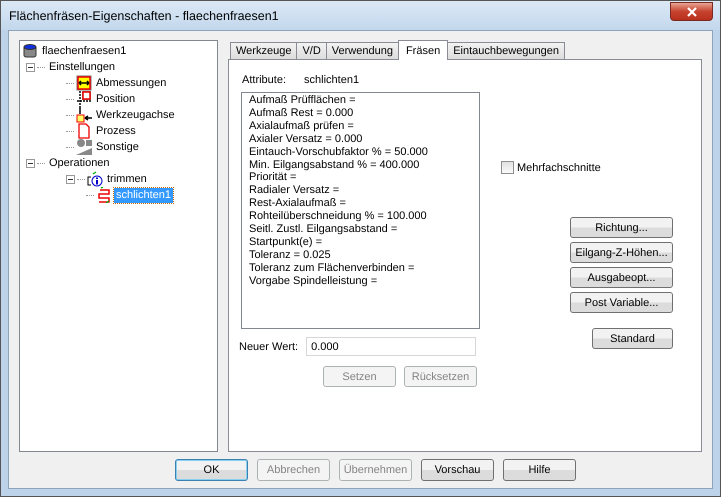  I want to click on tab: V/D, so click(311, 50).